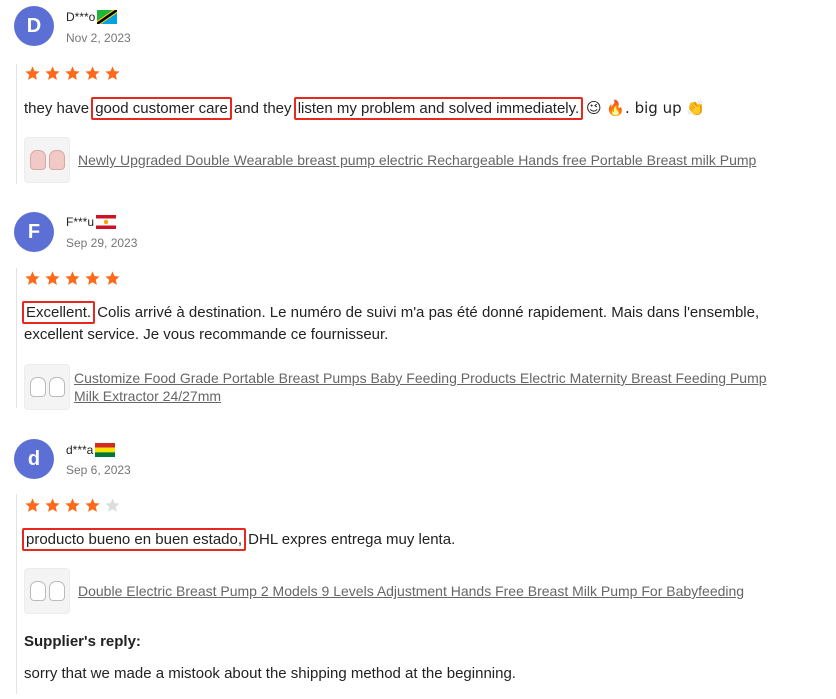 Image resolution: width=836 pixels, height=699 pixels. I want to click on highlighted-phrase: good customer care, so click(161, 108).